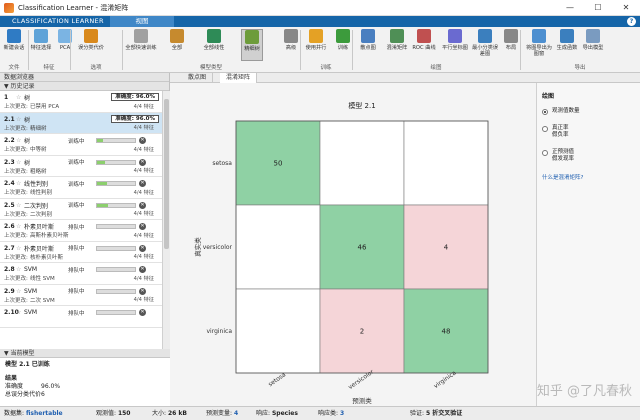 Image resolution: width=640 pixels, height=420 pixels. What do you see at coordinates (14, 45) in the screenshot?
I see `ribbon-button-new-session: 新建会话` at bounding box center [14, 45].